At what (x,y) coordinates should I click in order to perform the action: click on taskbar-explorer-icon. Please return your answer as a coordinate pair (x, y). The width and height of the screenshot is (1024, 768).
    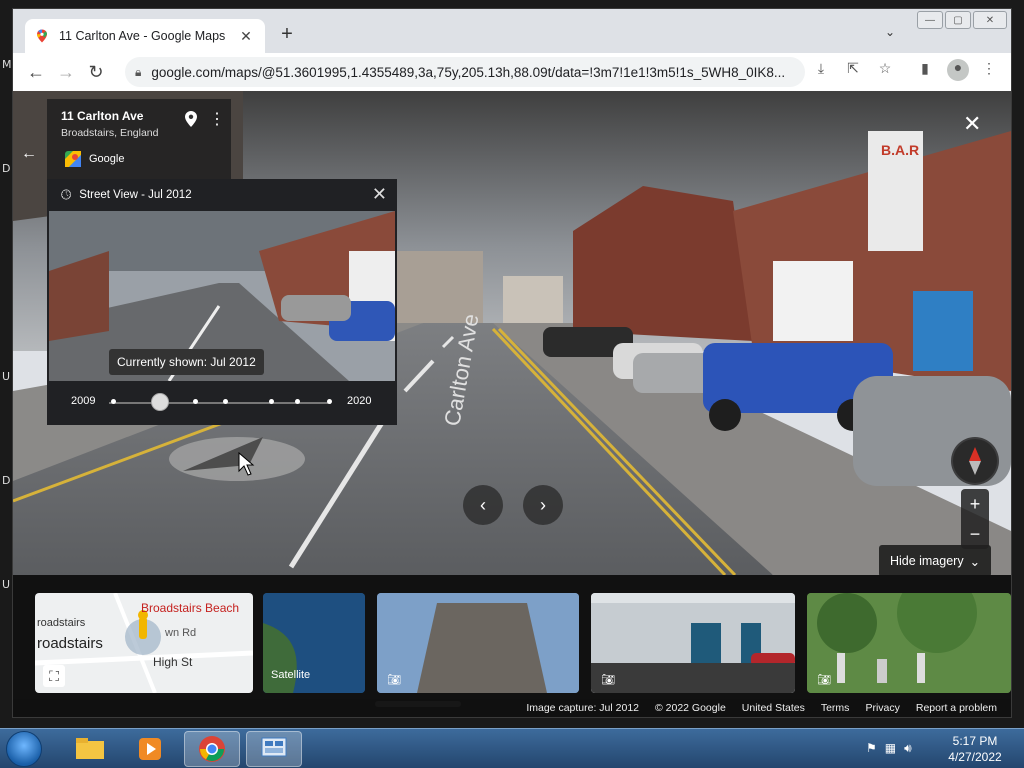
    Looking at the image, I should click on (90, 749).